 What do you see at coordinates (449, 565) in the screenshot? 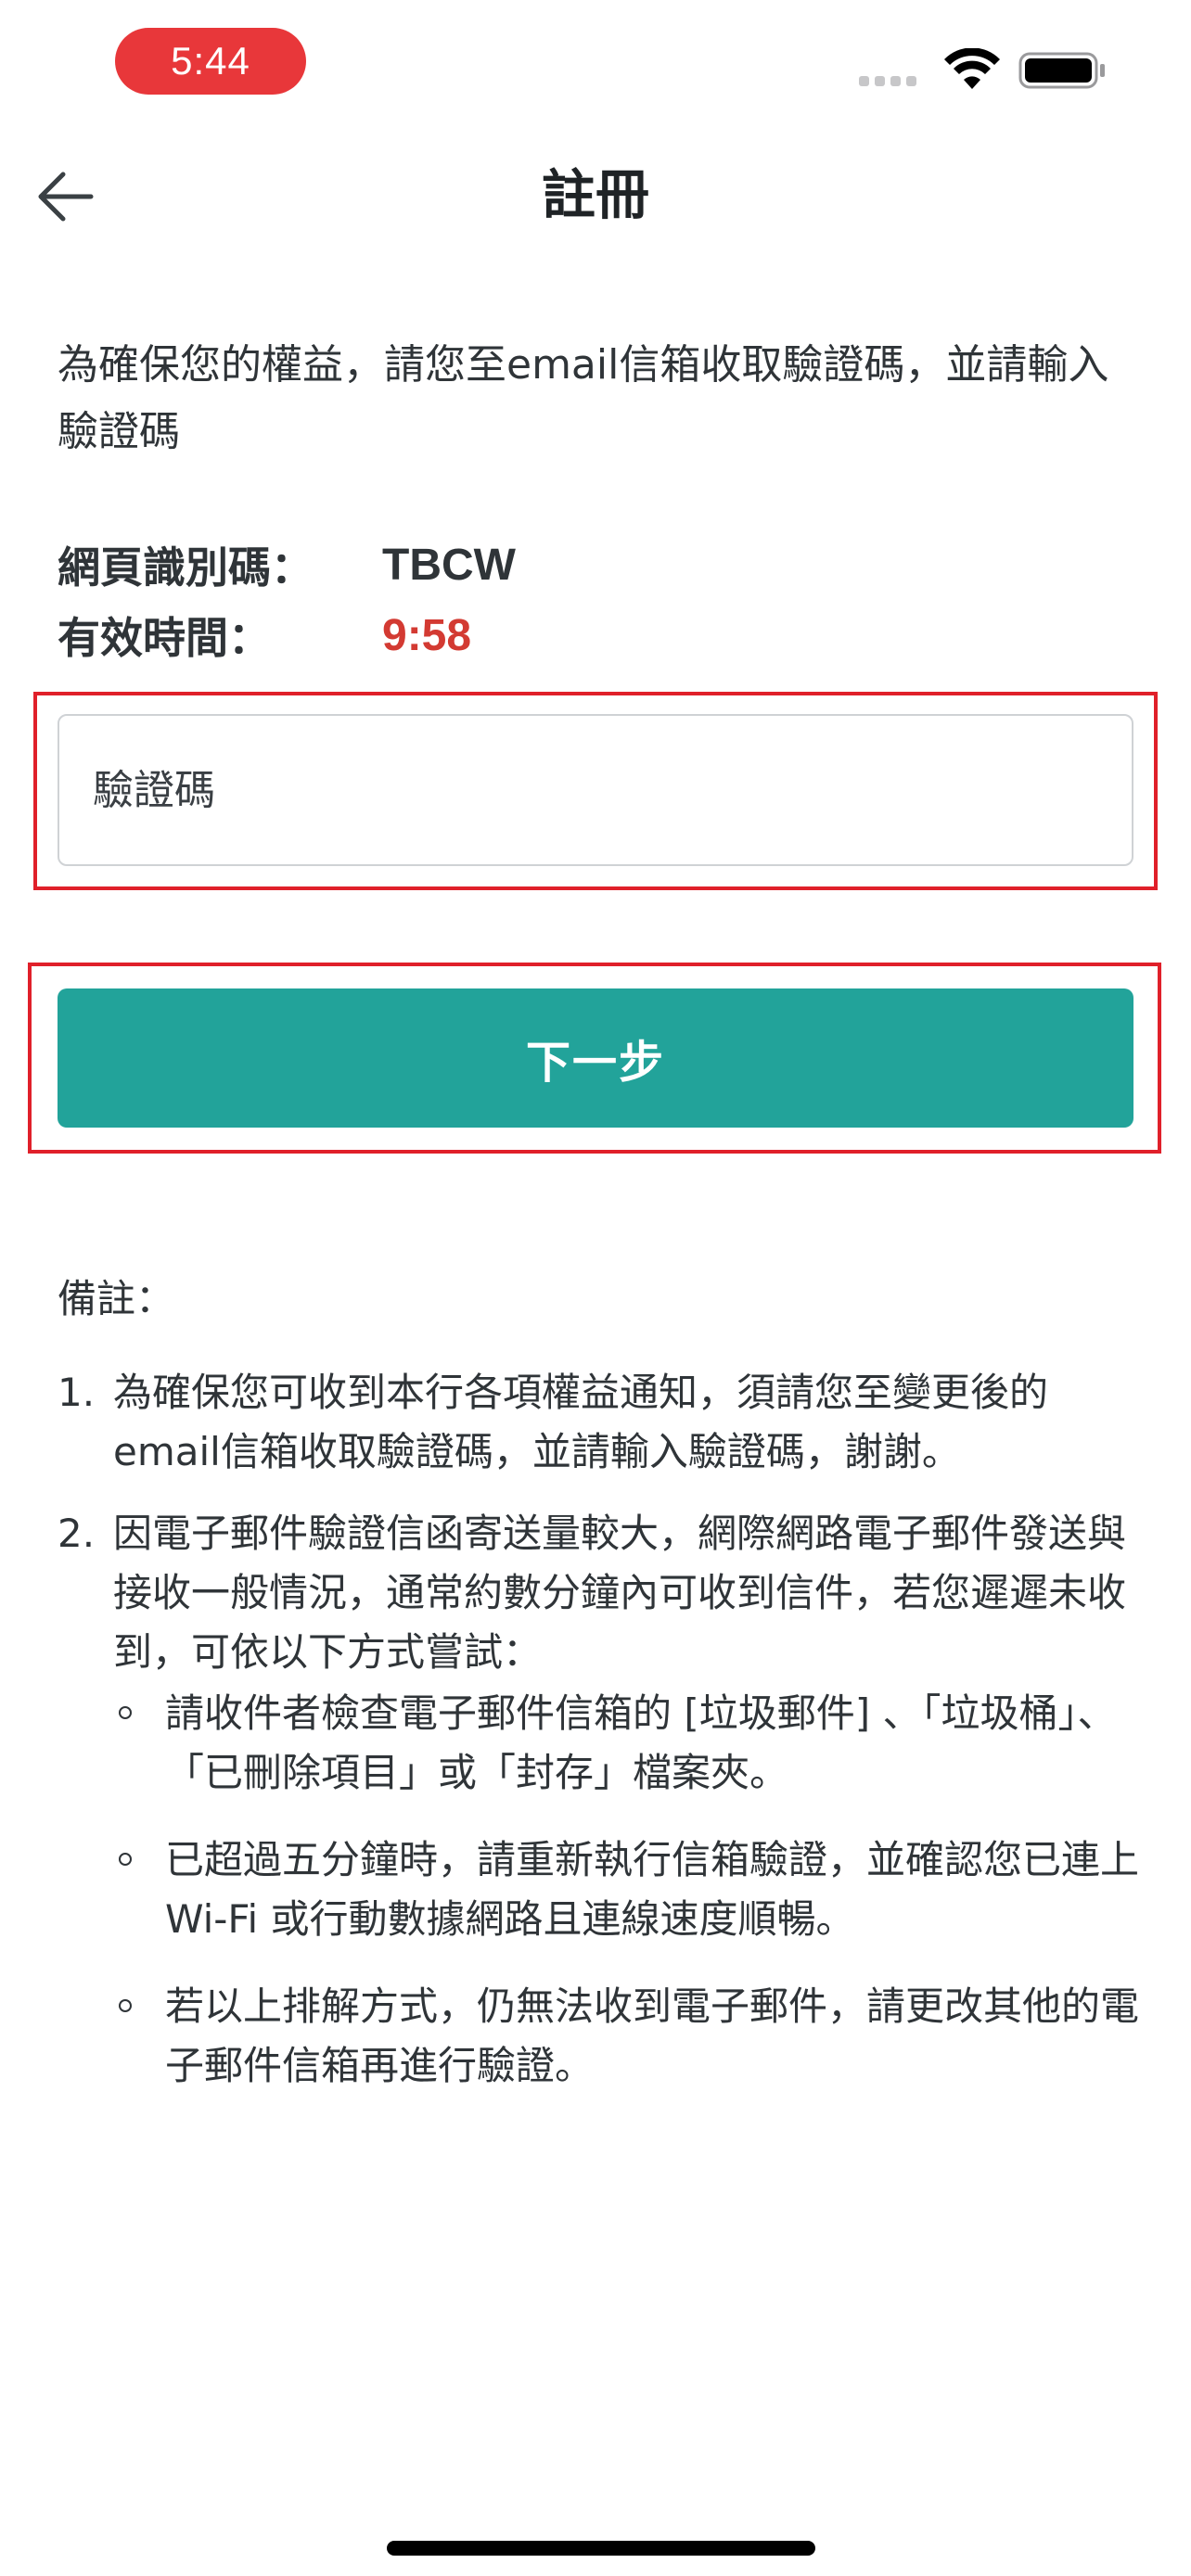
I see `web-id-value: TBCW` at bounding box center [449, 565].